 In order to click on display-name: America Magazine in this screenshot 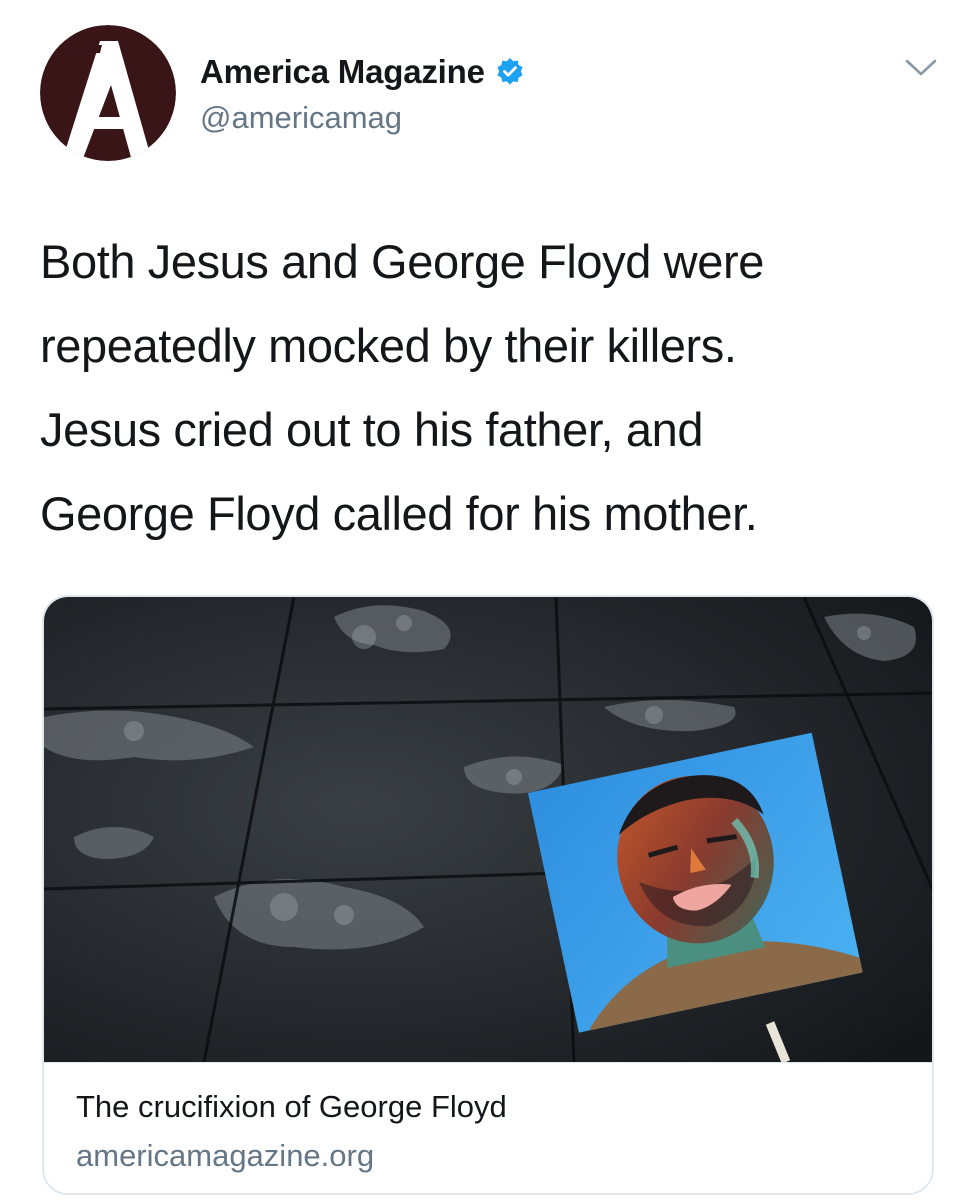, I will do `click(342, 72)`.